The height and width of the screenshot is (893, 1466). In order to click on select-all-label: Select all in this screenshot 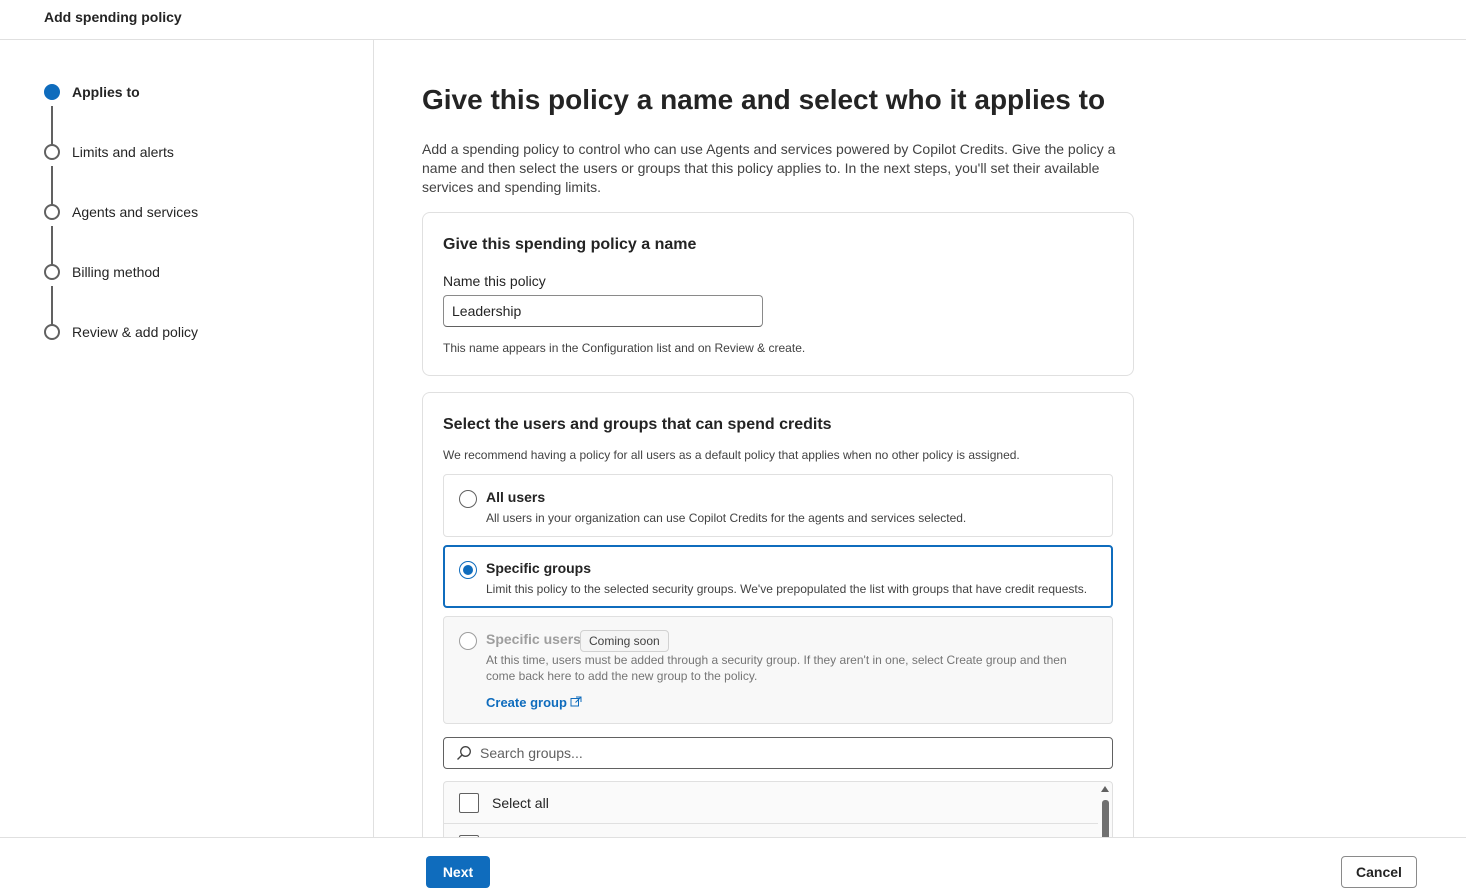, I will do `click(520, 803)`.